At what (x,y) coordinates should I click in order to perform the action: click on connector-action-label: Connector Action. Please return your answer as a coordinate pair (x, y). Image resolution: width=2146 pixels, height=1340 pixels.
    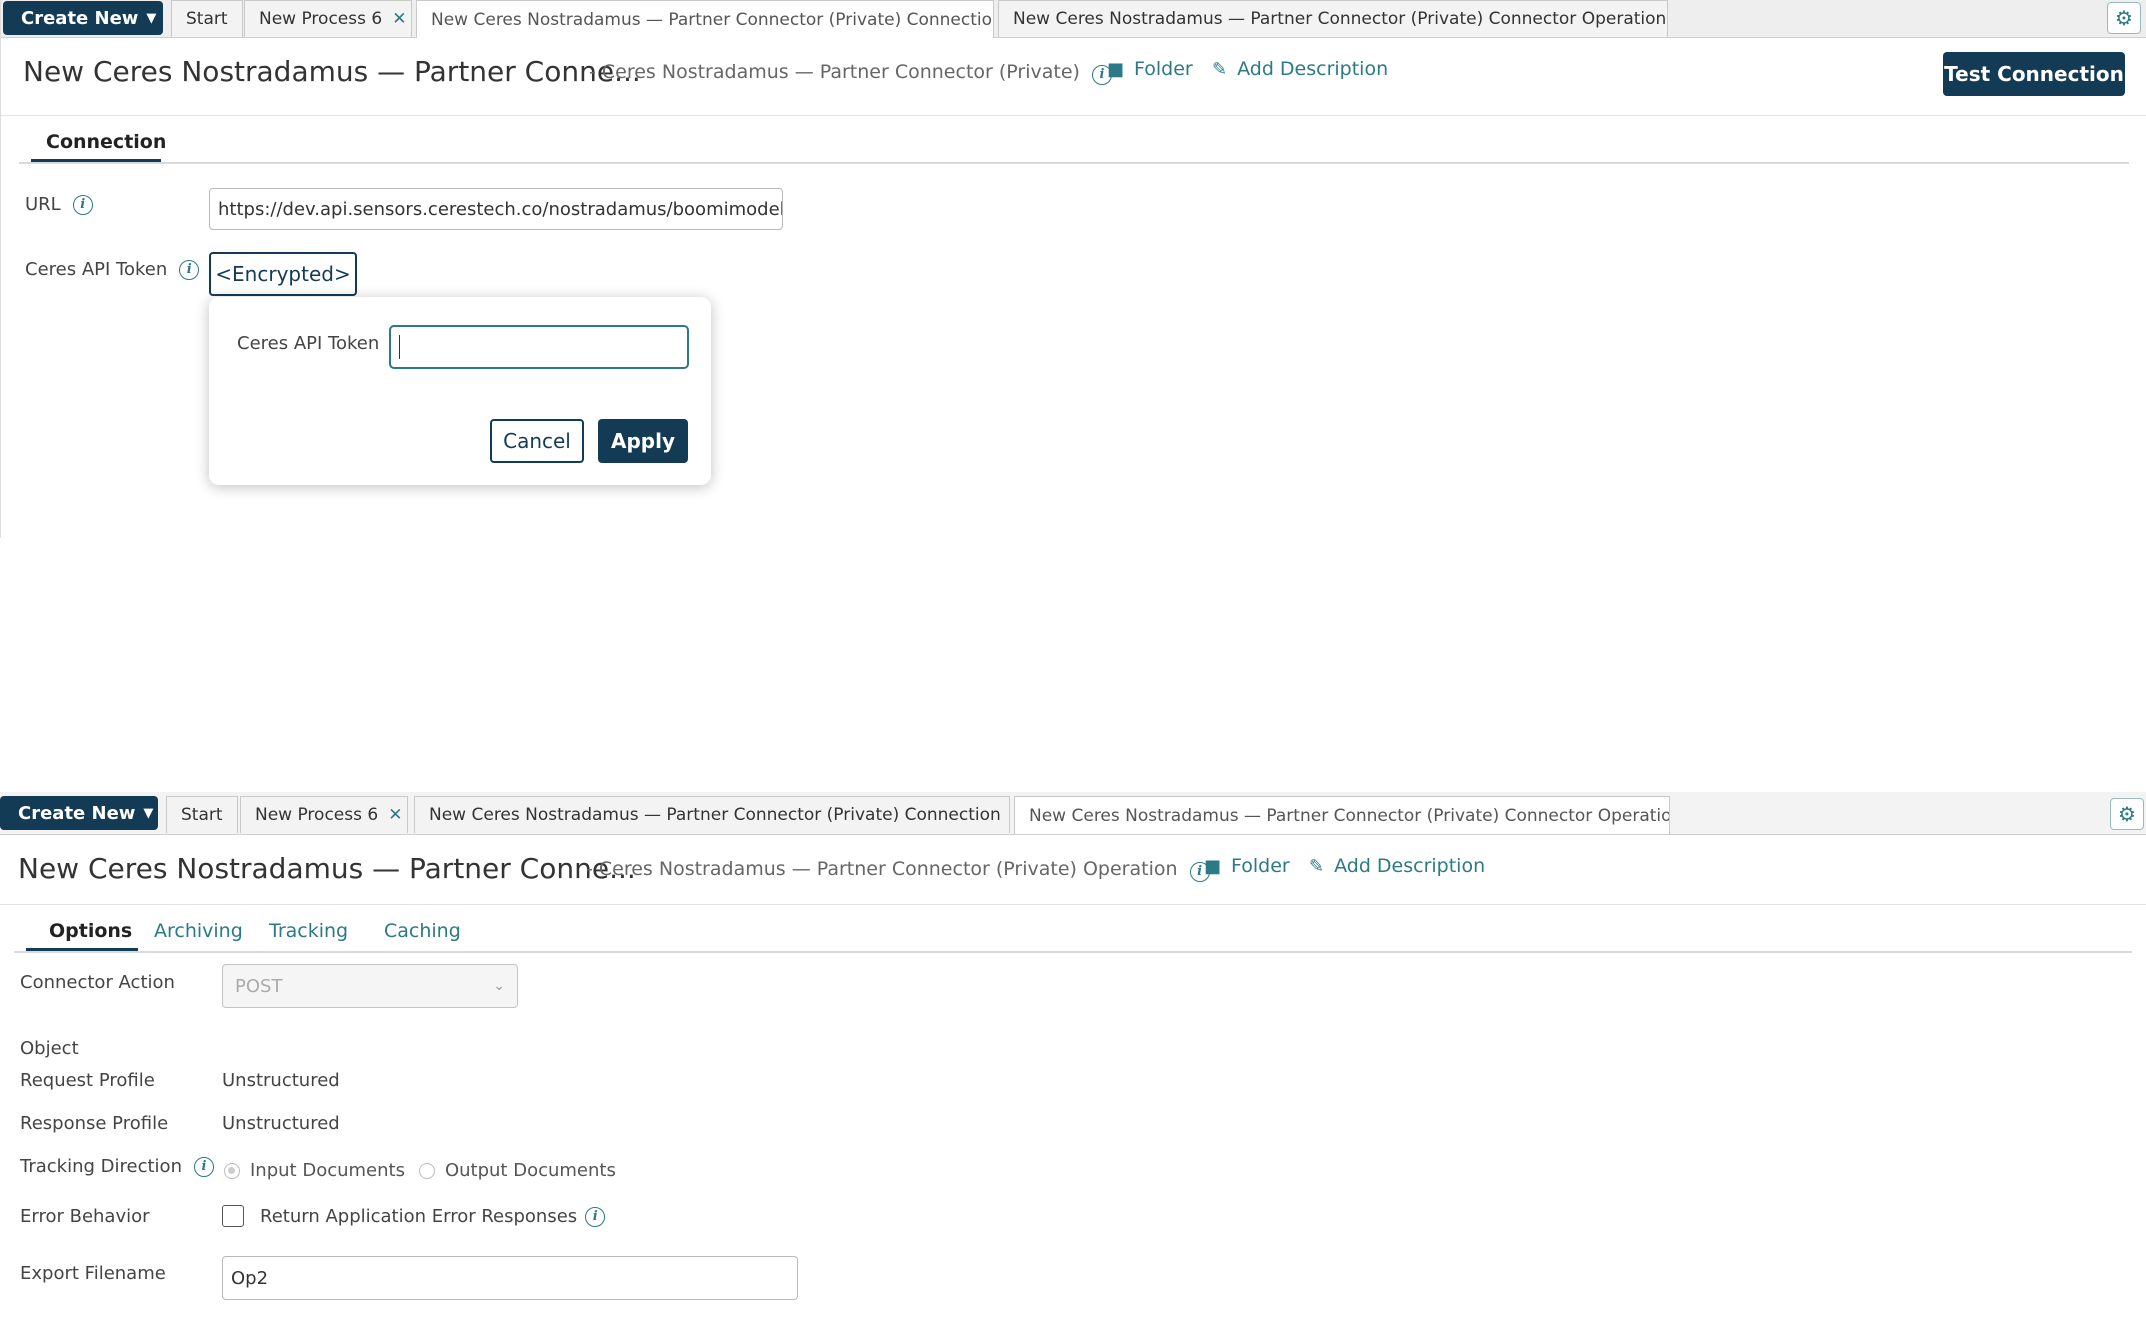
    Looking at the image, I should click on (97, 982).